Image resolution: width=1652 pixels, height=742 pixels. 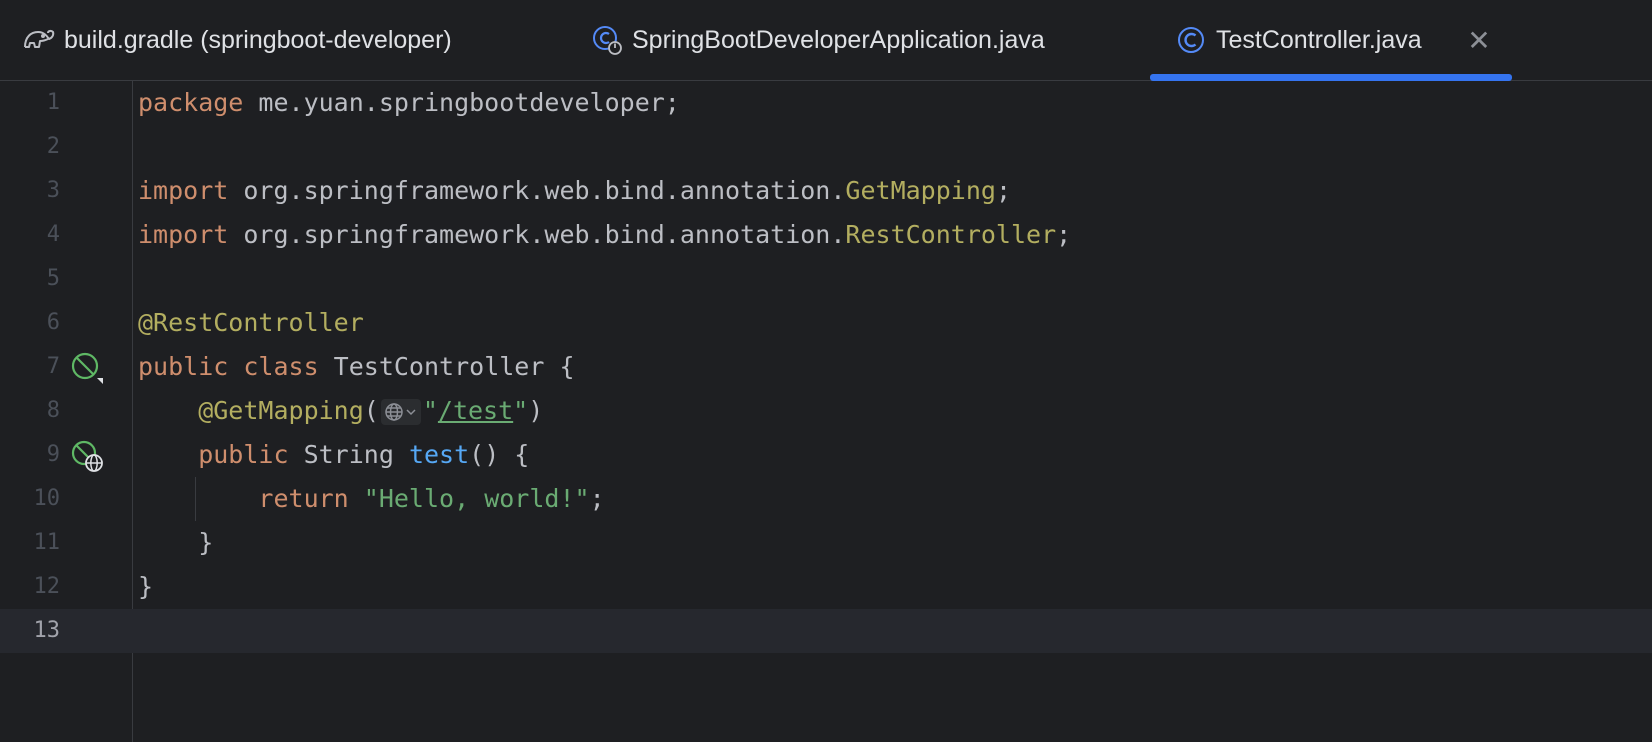 I want to click on code-text: public class TestController {, so click(x=356, y=367).